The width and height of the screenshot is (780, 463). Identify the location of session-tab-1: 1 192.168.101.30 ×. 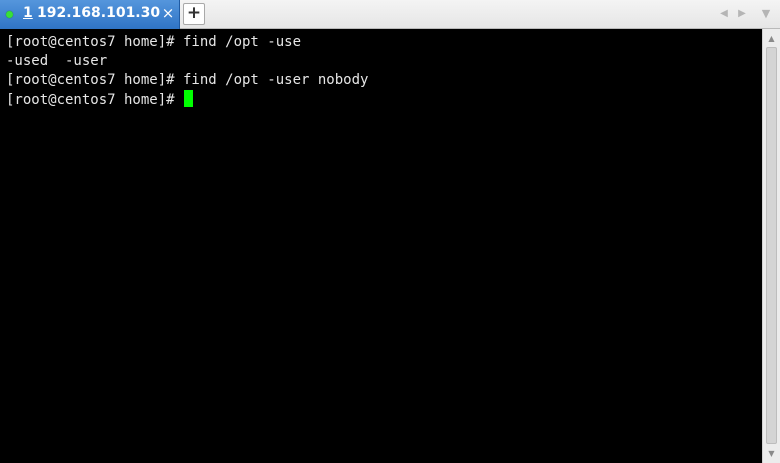
(90, 14).